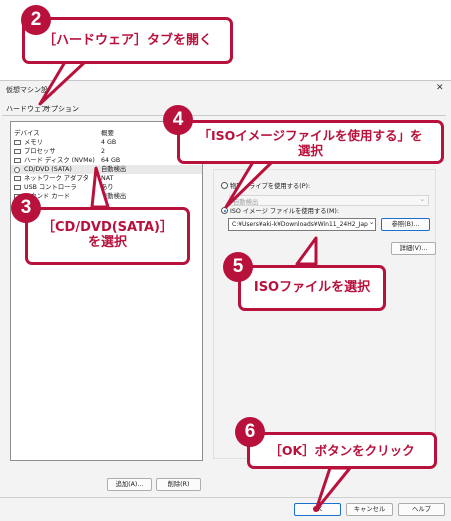 The height and width of the screenshot is (521, 451). What do you see at coordinates (26, 208) in the screenshot?
I see `step-number-3: 3` at bounding box center [26, 208].